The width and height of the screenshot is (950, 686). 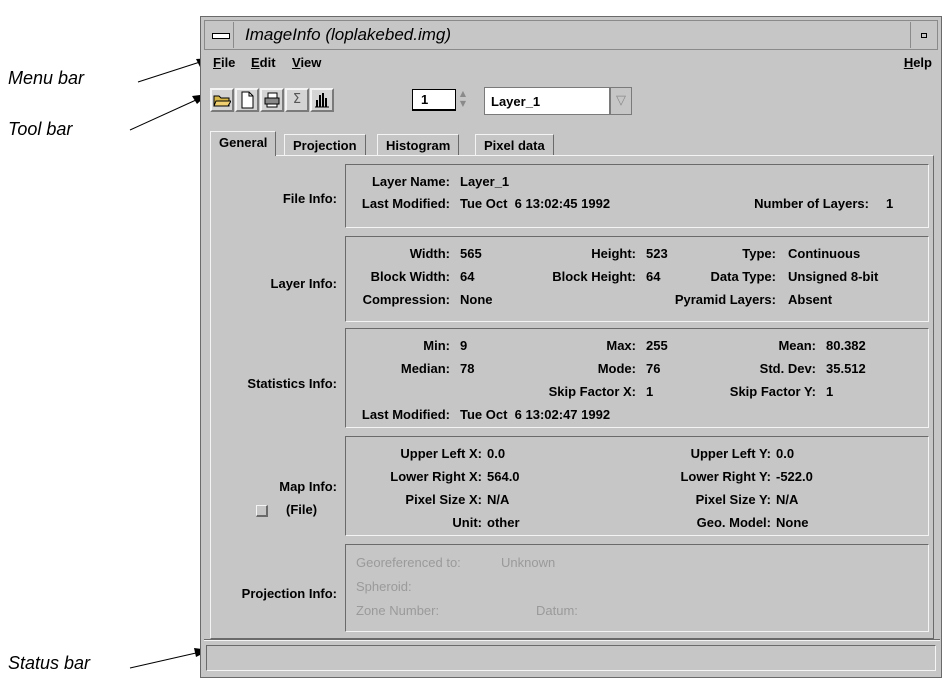 What do you see at coordinates (833, 276) in the screenshot?
I see `data-type-value: Unsigned 8-bit` at bounding box center [833, 276].